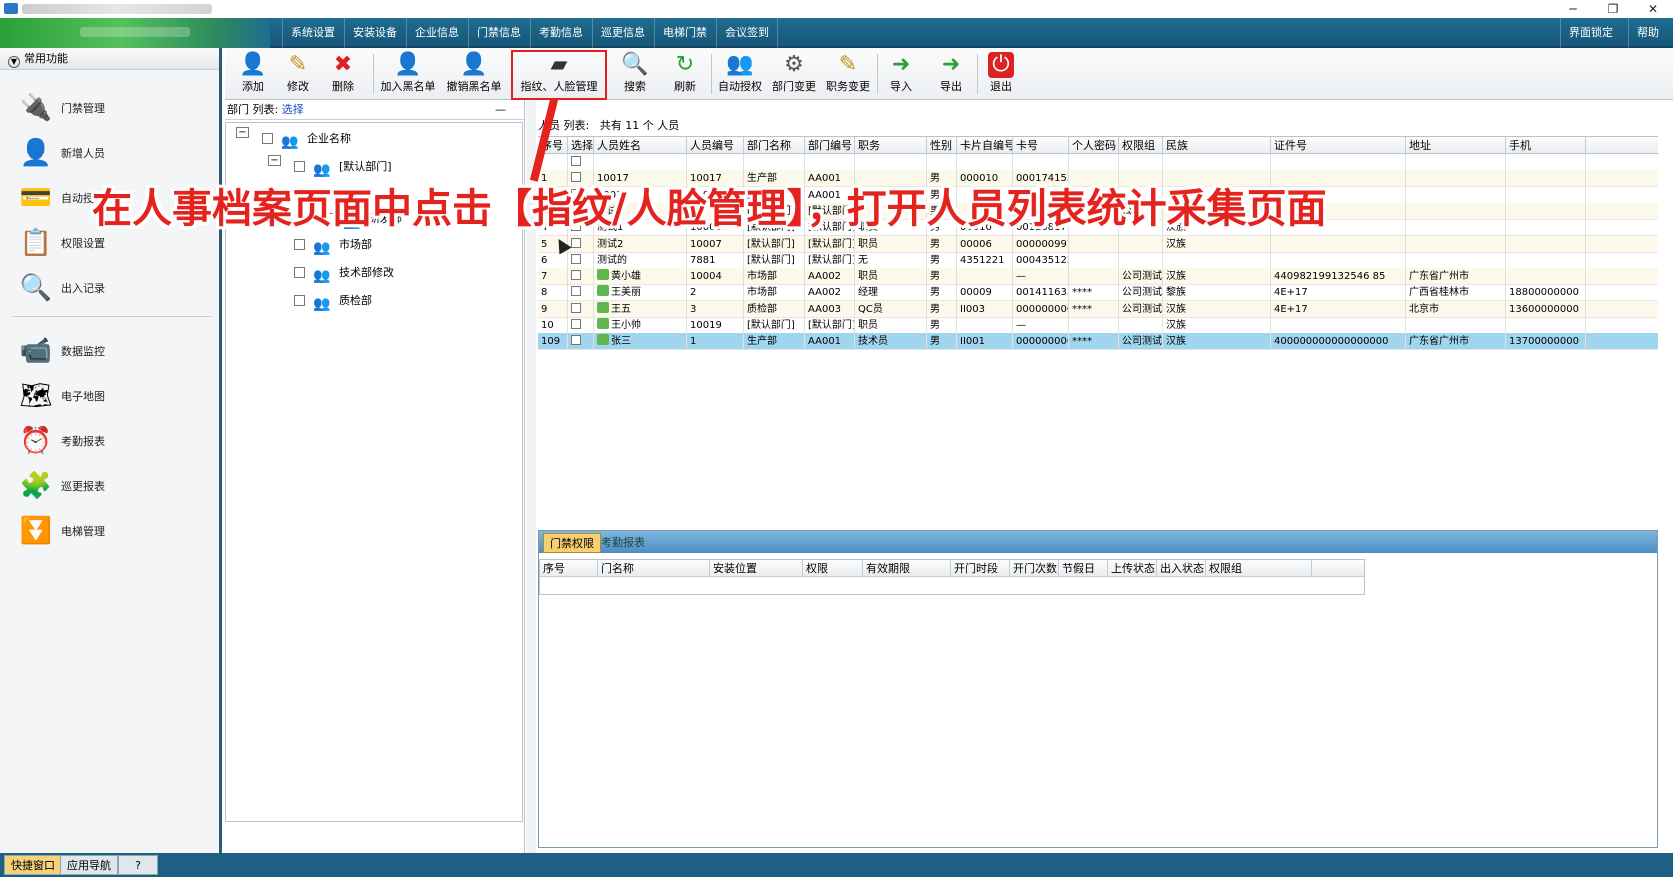 The height and width of the screenshot is (877, 1673). I want to click on restore-button: ❐, so click(1613, 9).